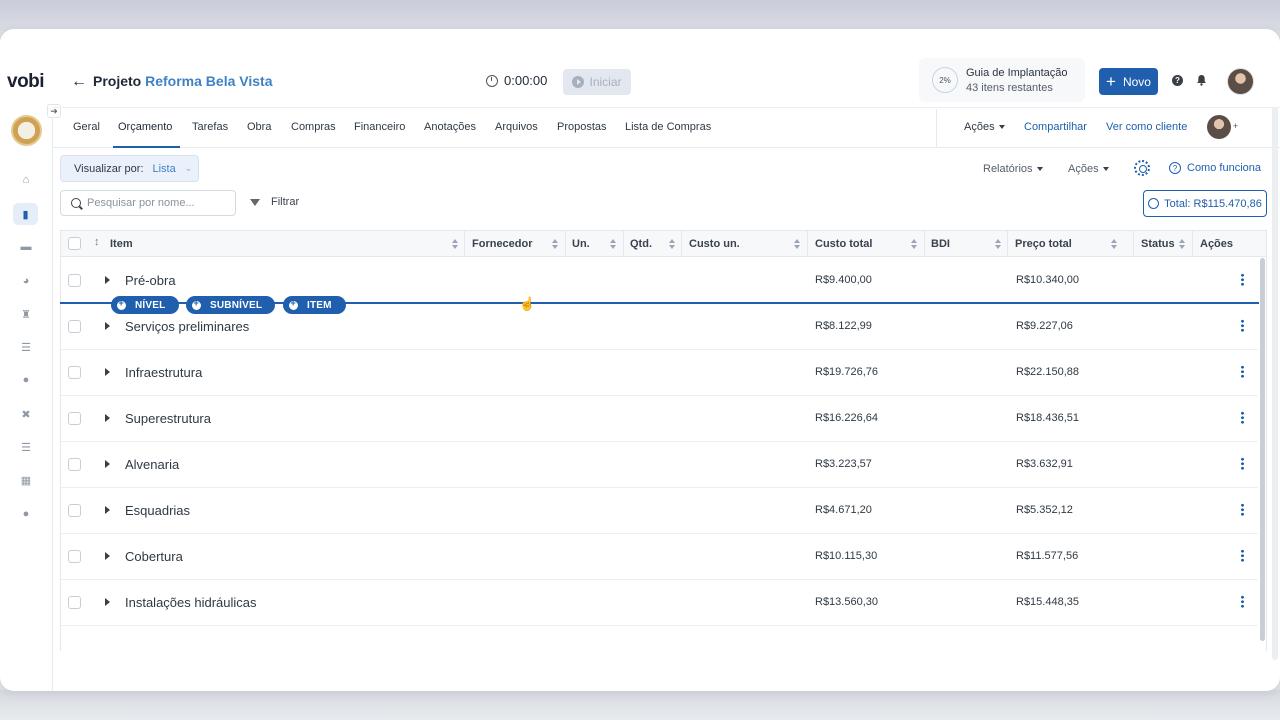 Image resolution: width=1280 pixels, height=720 pixels. Describe the element at coordinates (1055, 127) in the screenshot. I see `share-link: Compartilhar` at that location.